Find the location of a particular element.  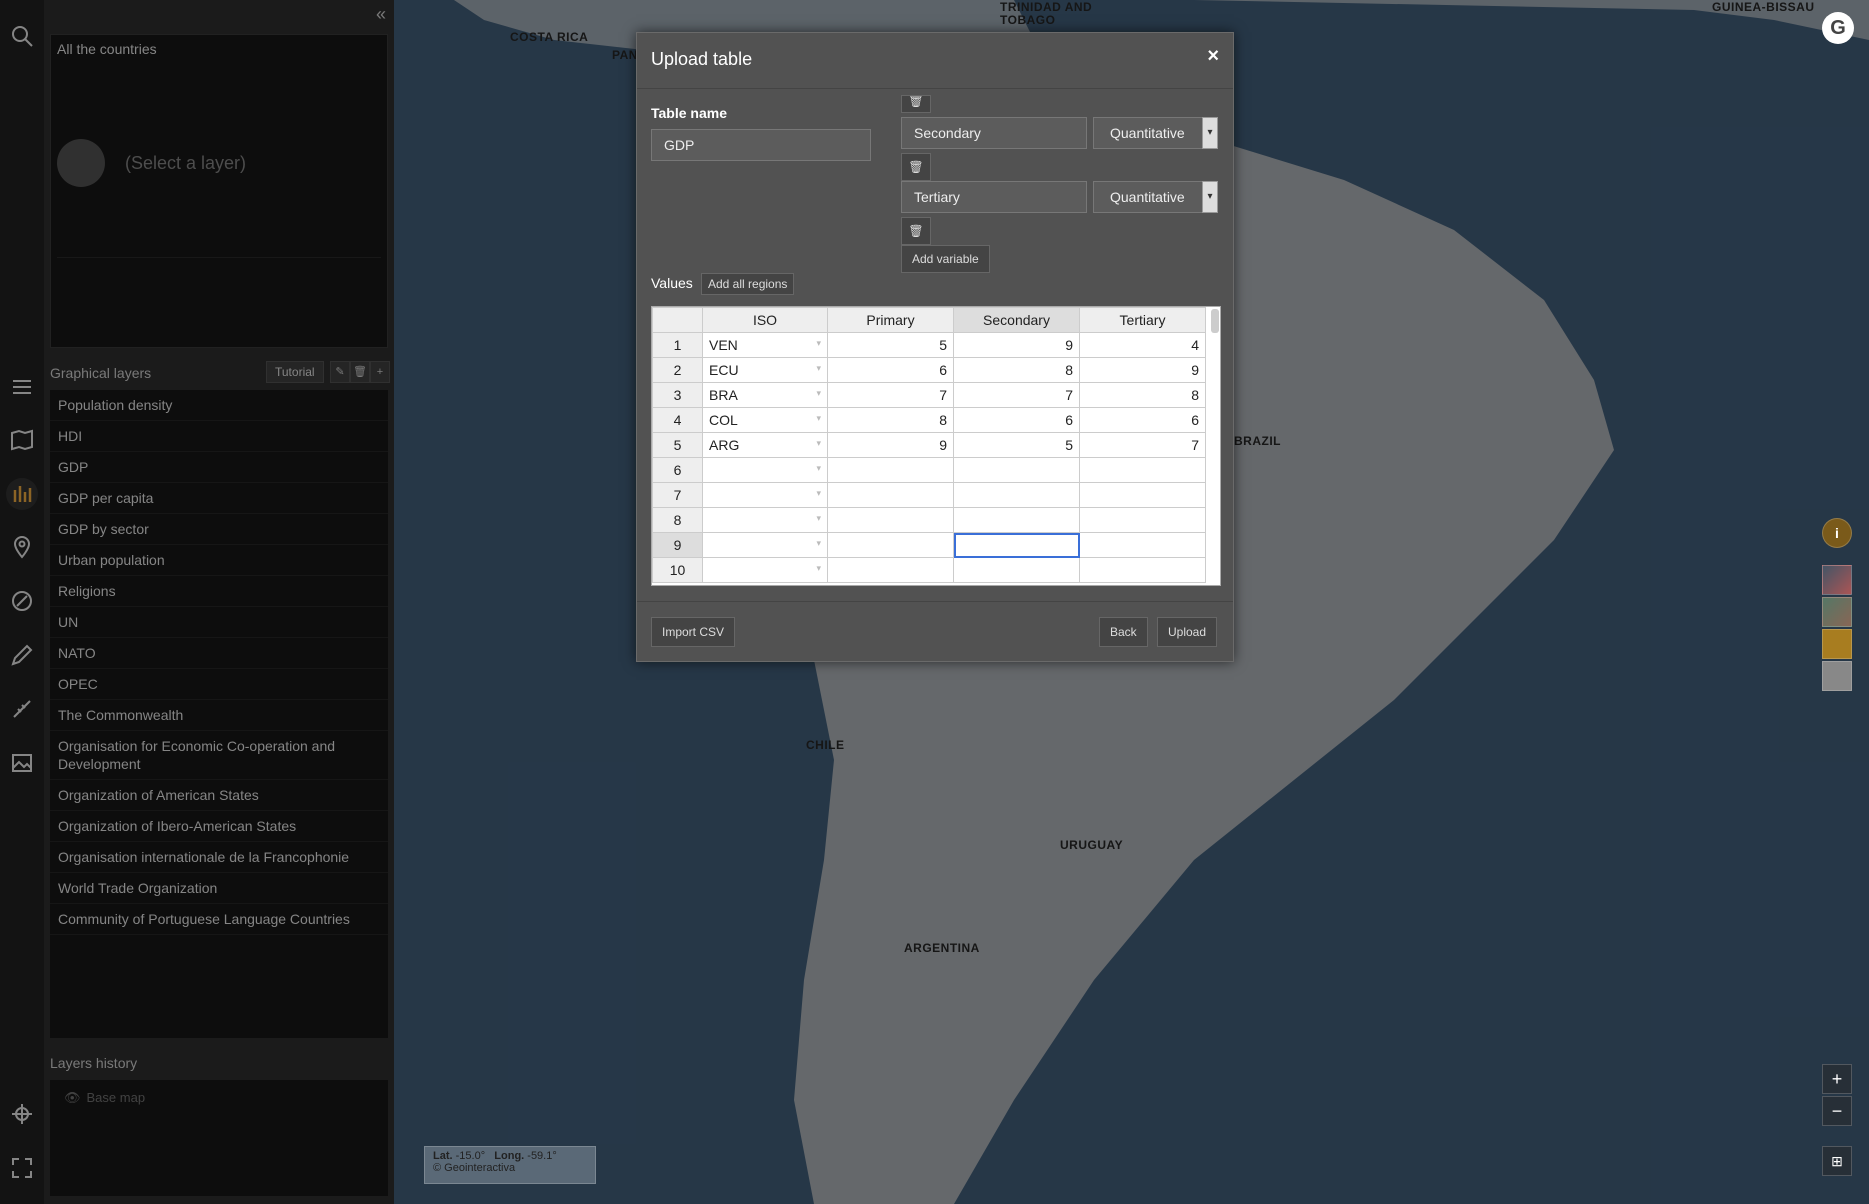

row-header: 9 is located at coordinates (677, 545).